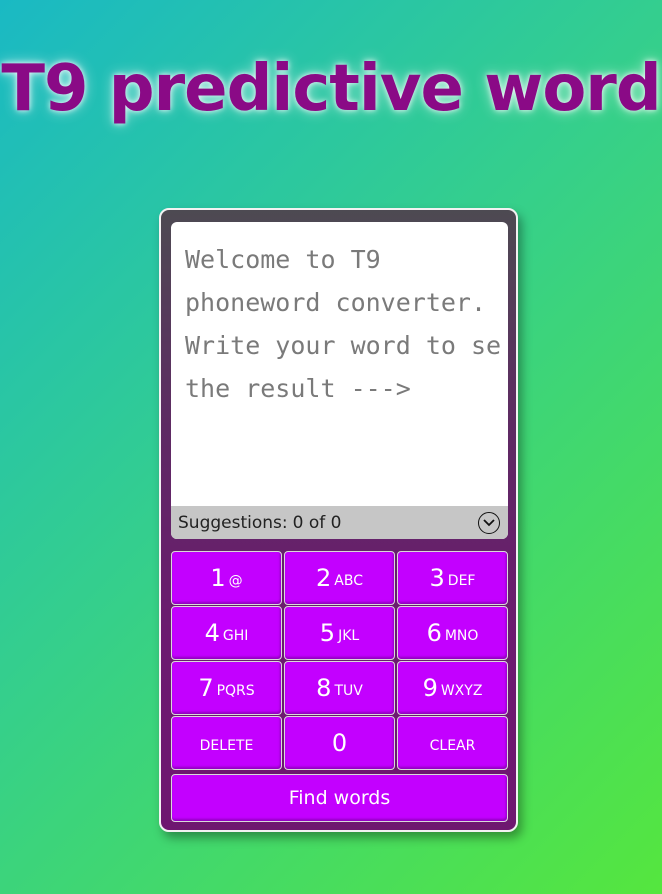 The width and height of the screenshot is (662, 894). What do you see at coordinates (348, 691) in the screenshot?
I see `key-letters: TUV` at bounding box center [348, 691].